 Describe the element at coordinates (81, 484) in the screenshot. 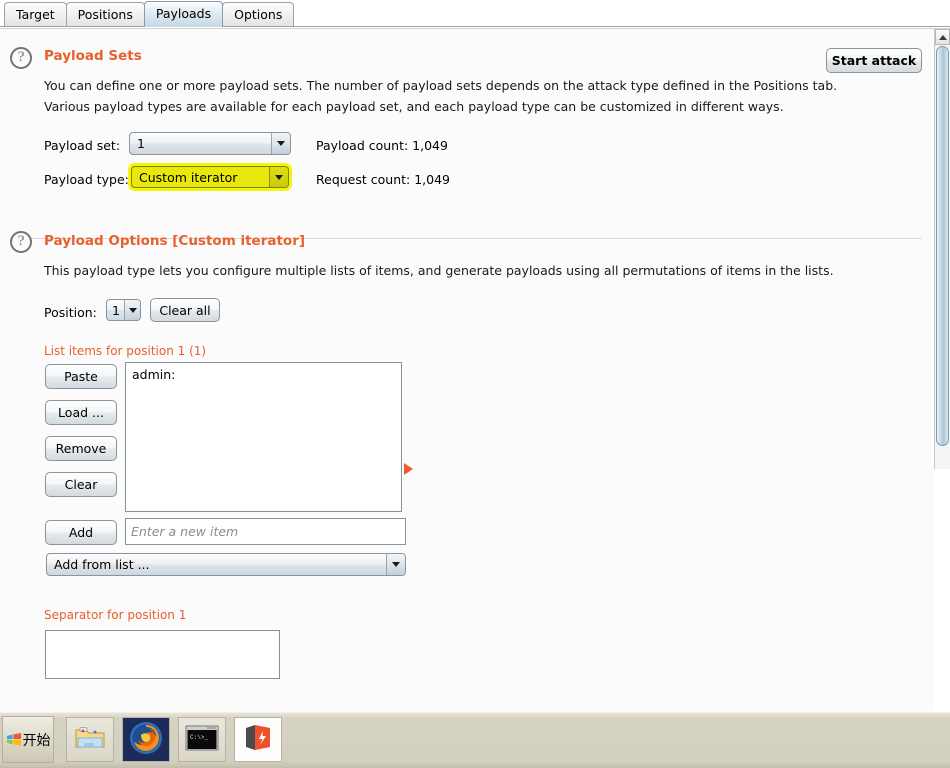

I see `clear-button: Clear` at that location.